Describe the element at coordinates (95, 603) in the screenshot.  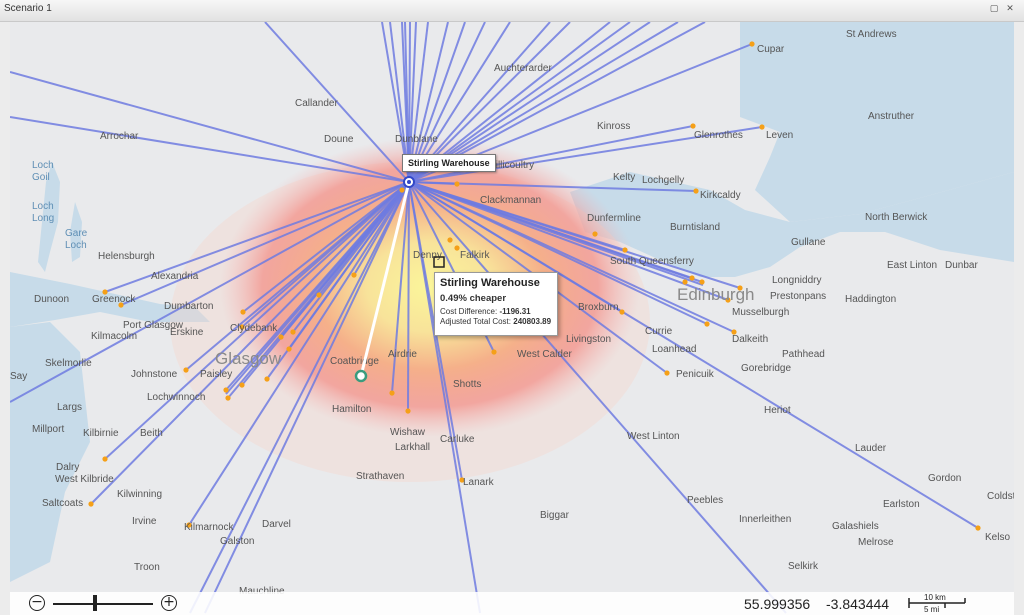
I see `zoom-slider-thumb` at that location.